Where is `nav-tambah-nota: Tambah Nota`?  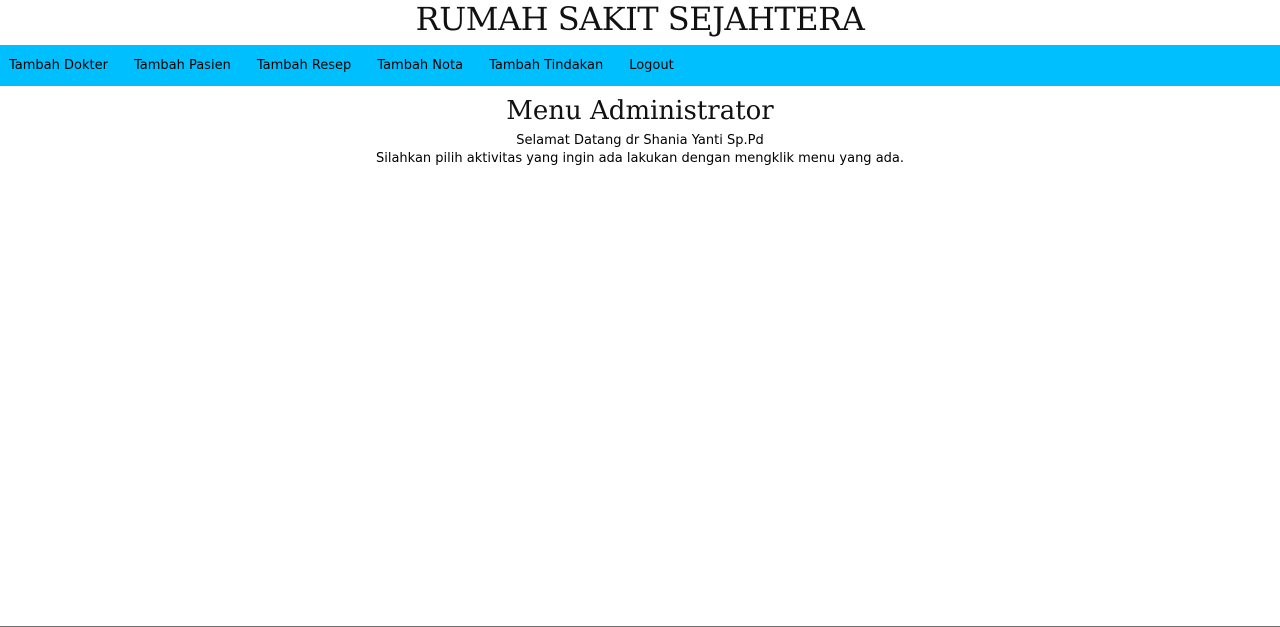 nav-tambah-nota: Tambah Nota is located at coordinates (420, 65).